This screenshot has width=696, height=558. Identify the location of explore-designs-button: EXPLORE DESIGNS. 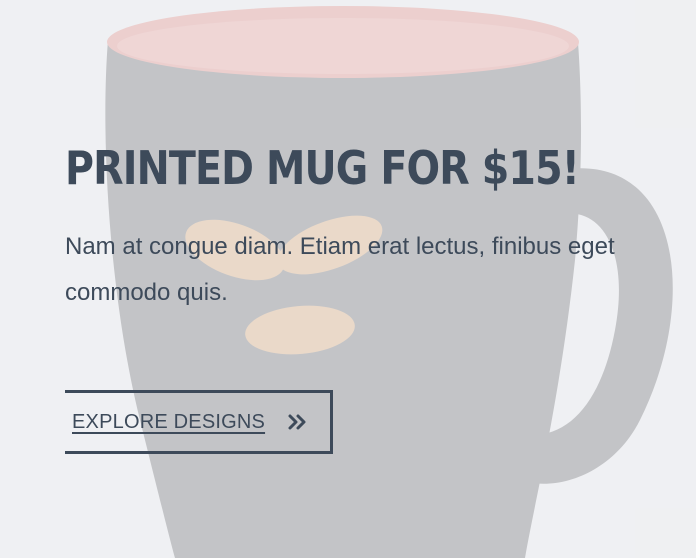
(199, 422).